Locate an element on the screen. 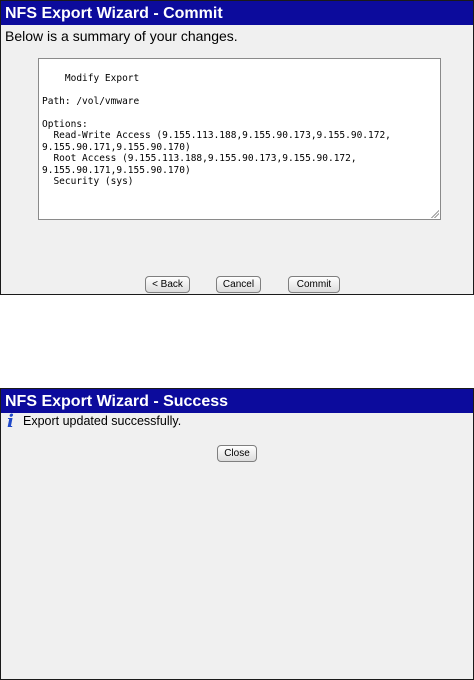 The image size is (474, 680). back-button: < Back is located at coordinates (167, 284).